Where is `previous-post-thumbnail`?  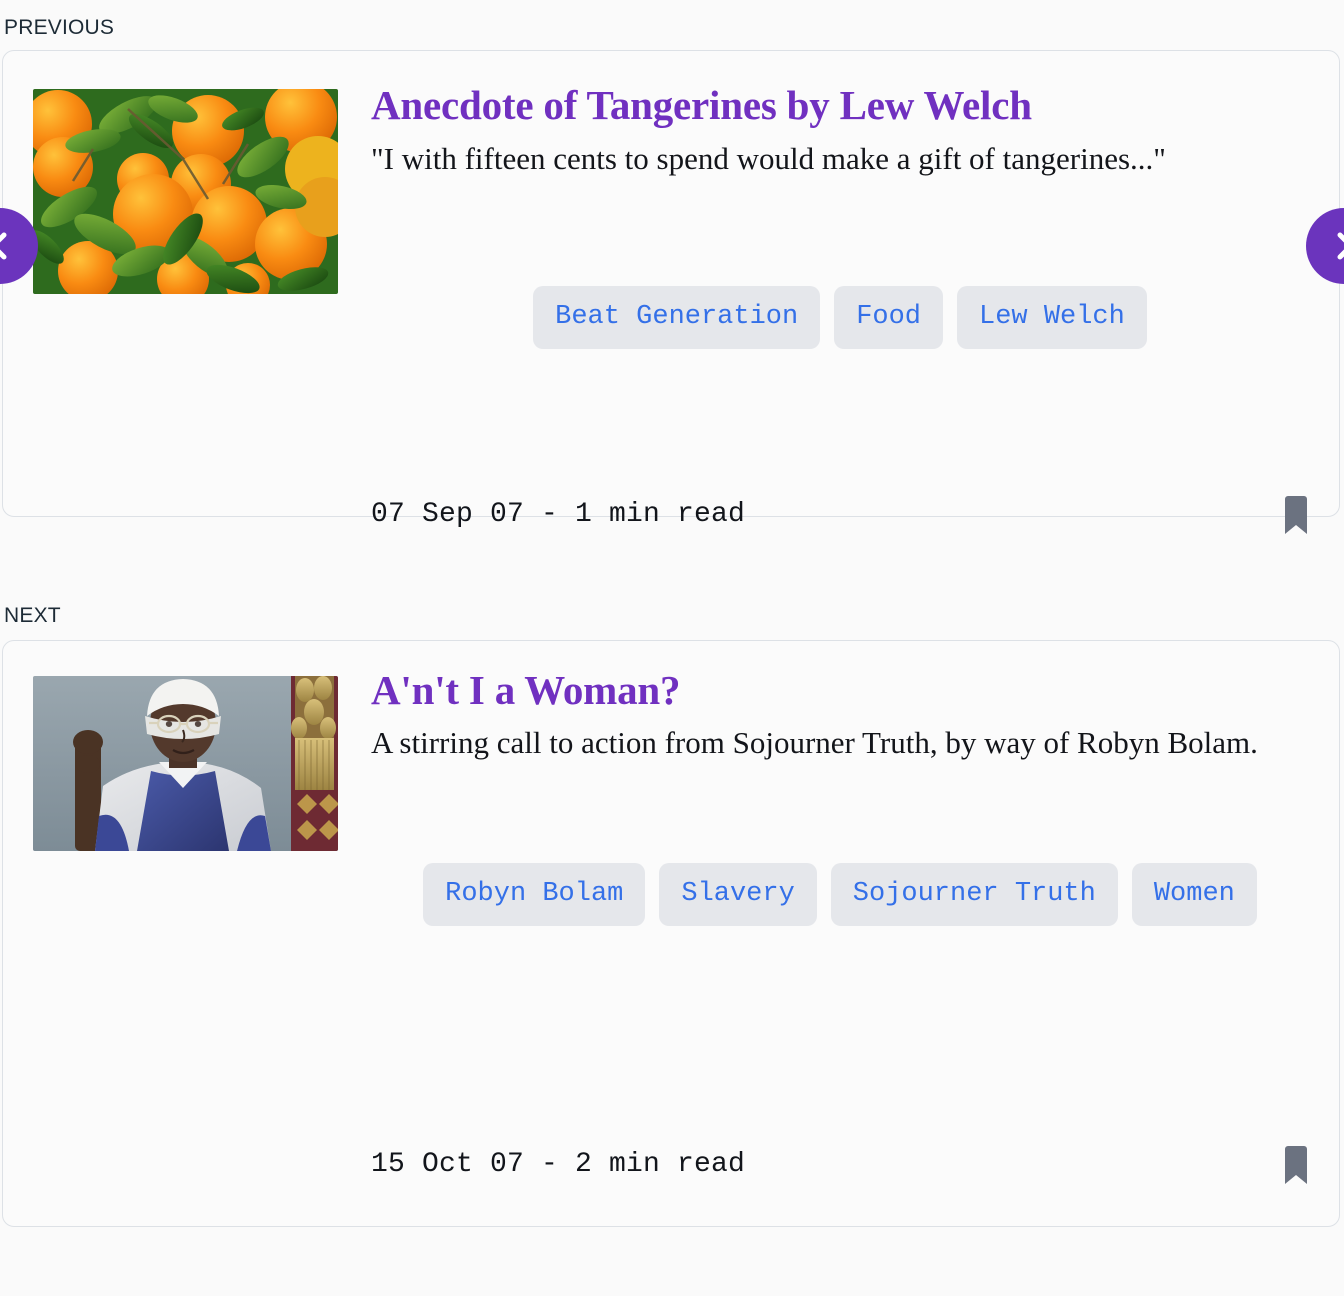 previous-post-thumbnail is located at coordinates (185, 191).